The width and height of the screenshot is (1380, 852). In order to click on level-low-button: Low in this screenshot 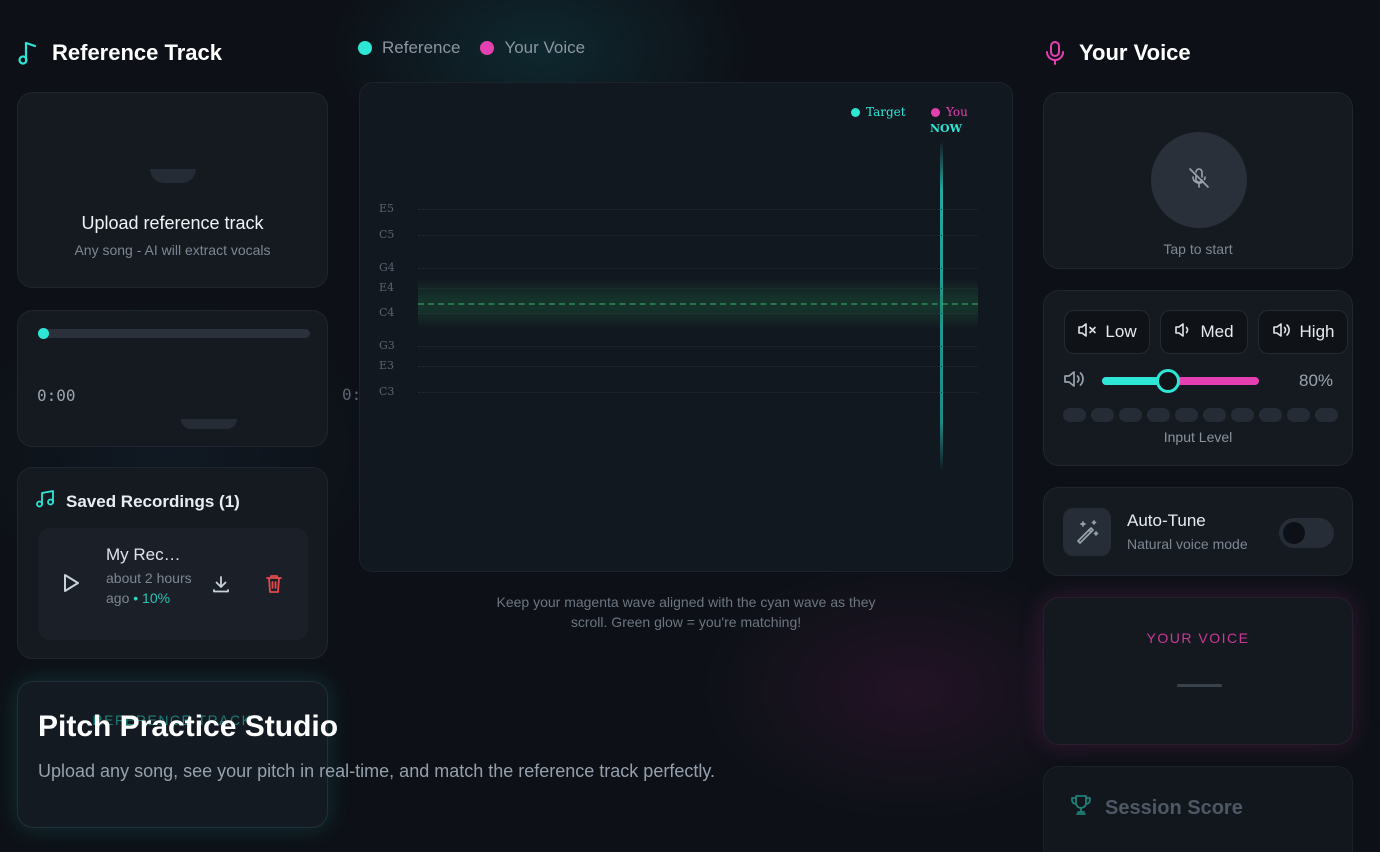, I will do `click(1107, 332)`.